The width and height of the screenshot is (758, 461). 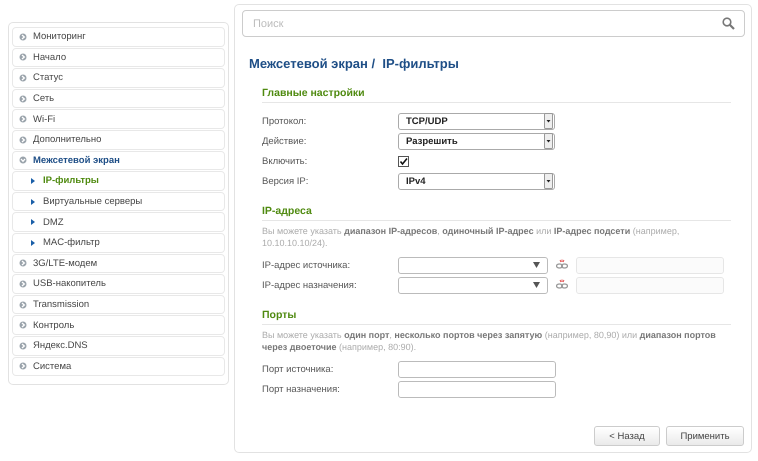 What do you see at coordinates (489, 341) in the screenshot?
I see `hint-text: Вы можете указать один порт, несколько портов через запятую (например, 80,90) или диапазон портов через двоеточие (например, 80:90).` at bounding box center [489, 341].